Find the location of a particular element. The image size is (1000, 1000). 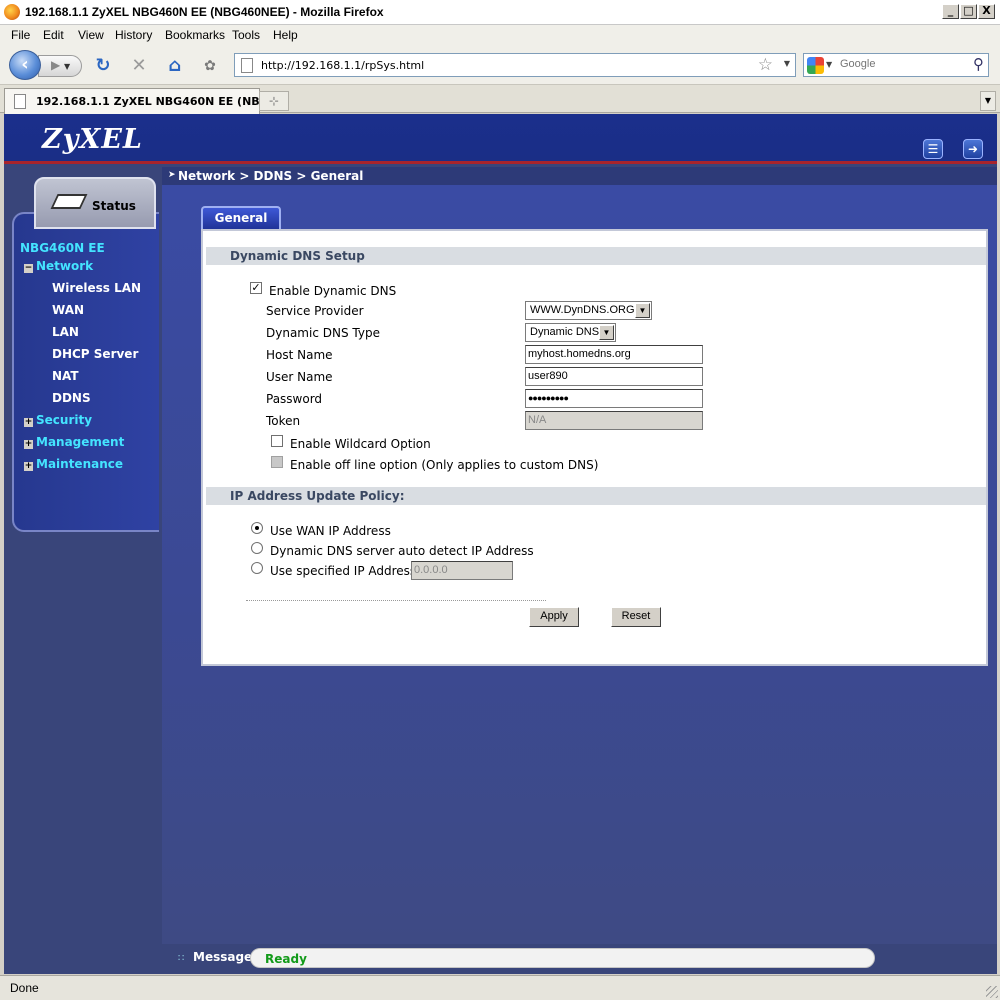

tab-page-icon is located at coordinates (20, 101).